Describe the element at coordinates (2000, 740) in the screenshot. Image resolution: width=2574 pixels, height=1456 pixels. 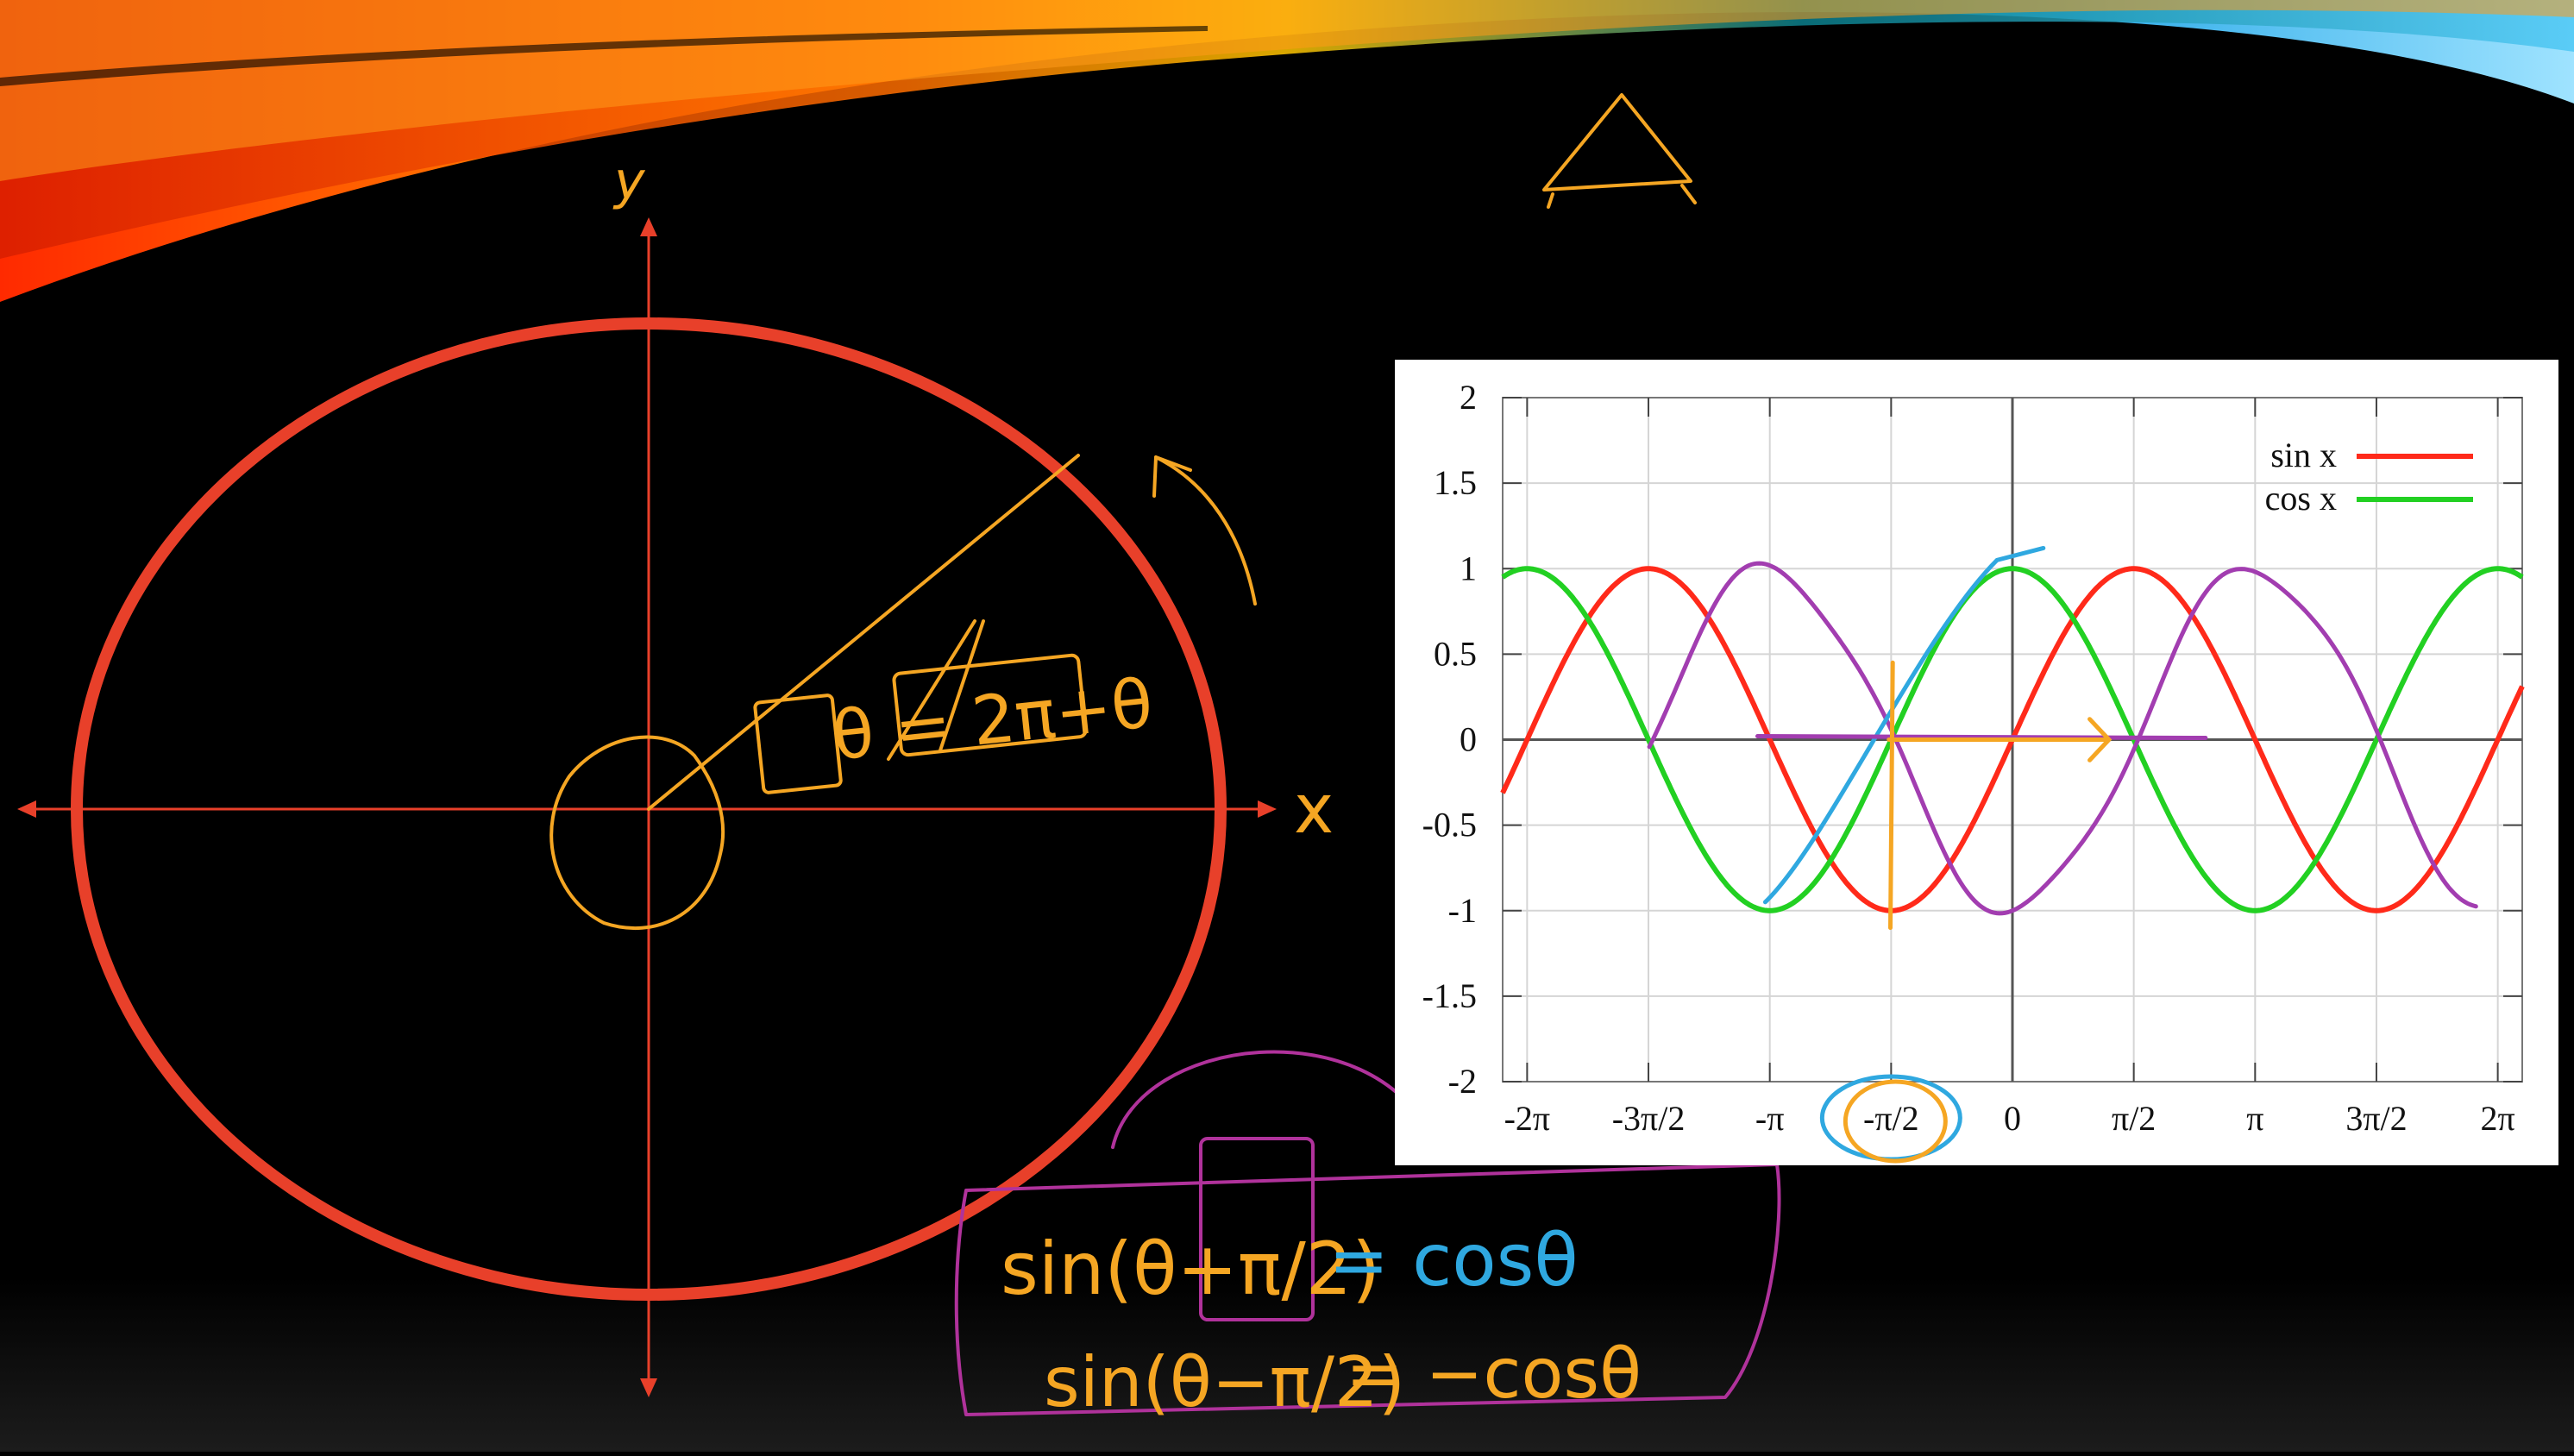
I see `handdrawn-shift-arrow` at that location.